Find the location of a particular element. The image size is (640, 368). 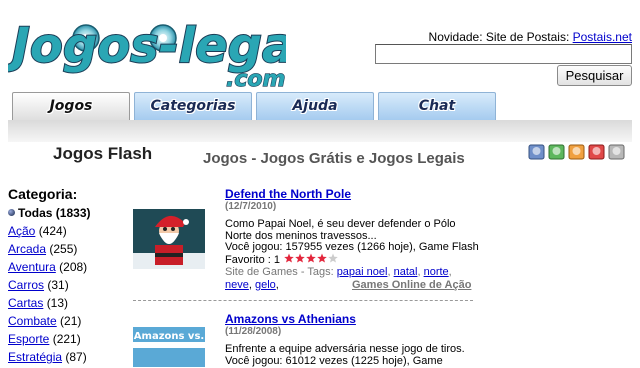

category-link: Ação is located at coordinates (21, 231).